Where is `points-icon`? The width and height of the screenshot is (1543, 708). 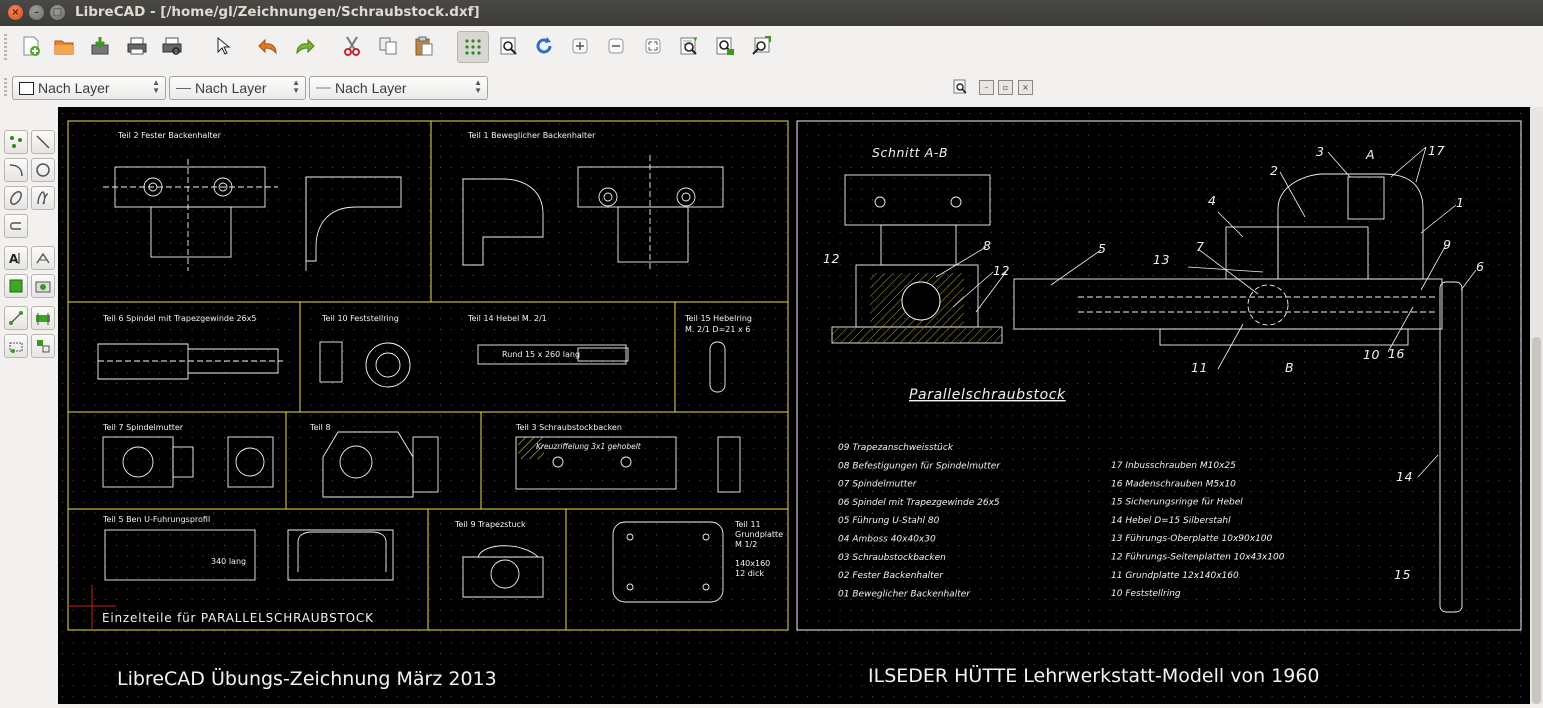 points-icon is located at coordinates (16, 142).